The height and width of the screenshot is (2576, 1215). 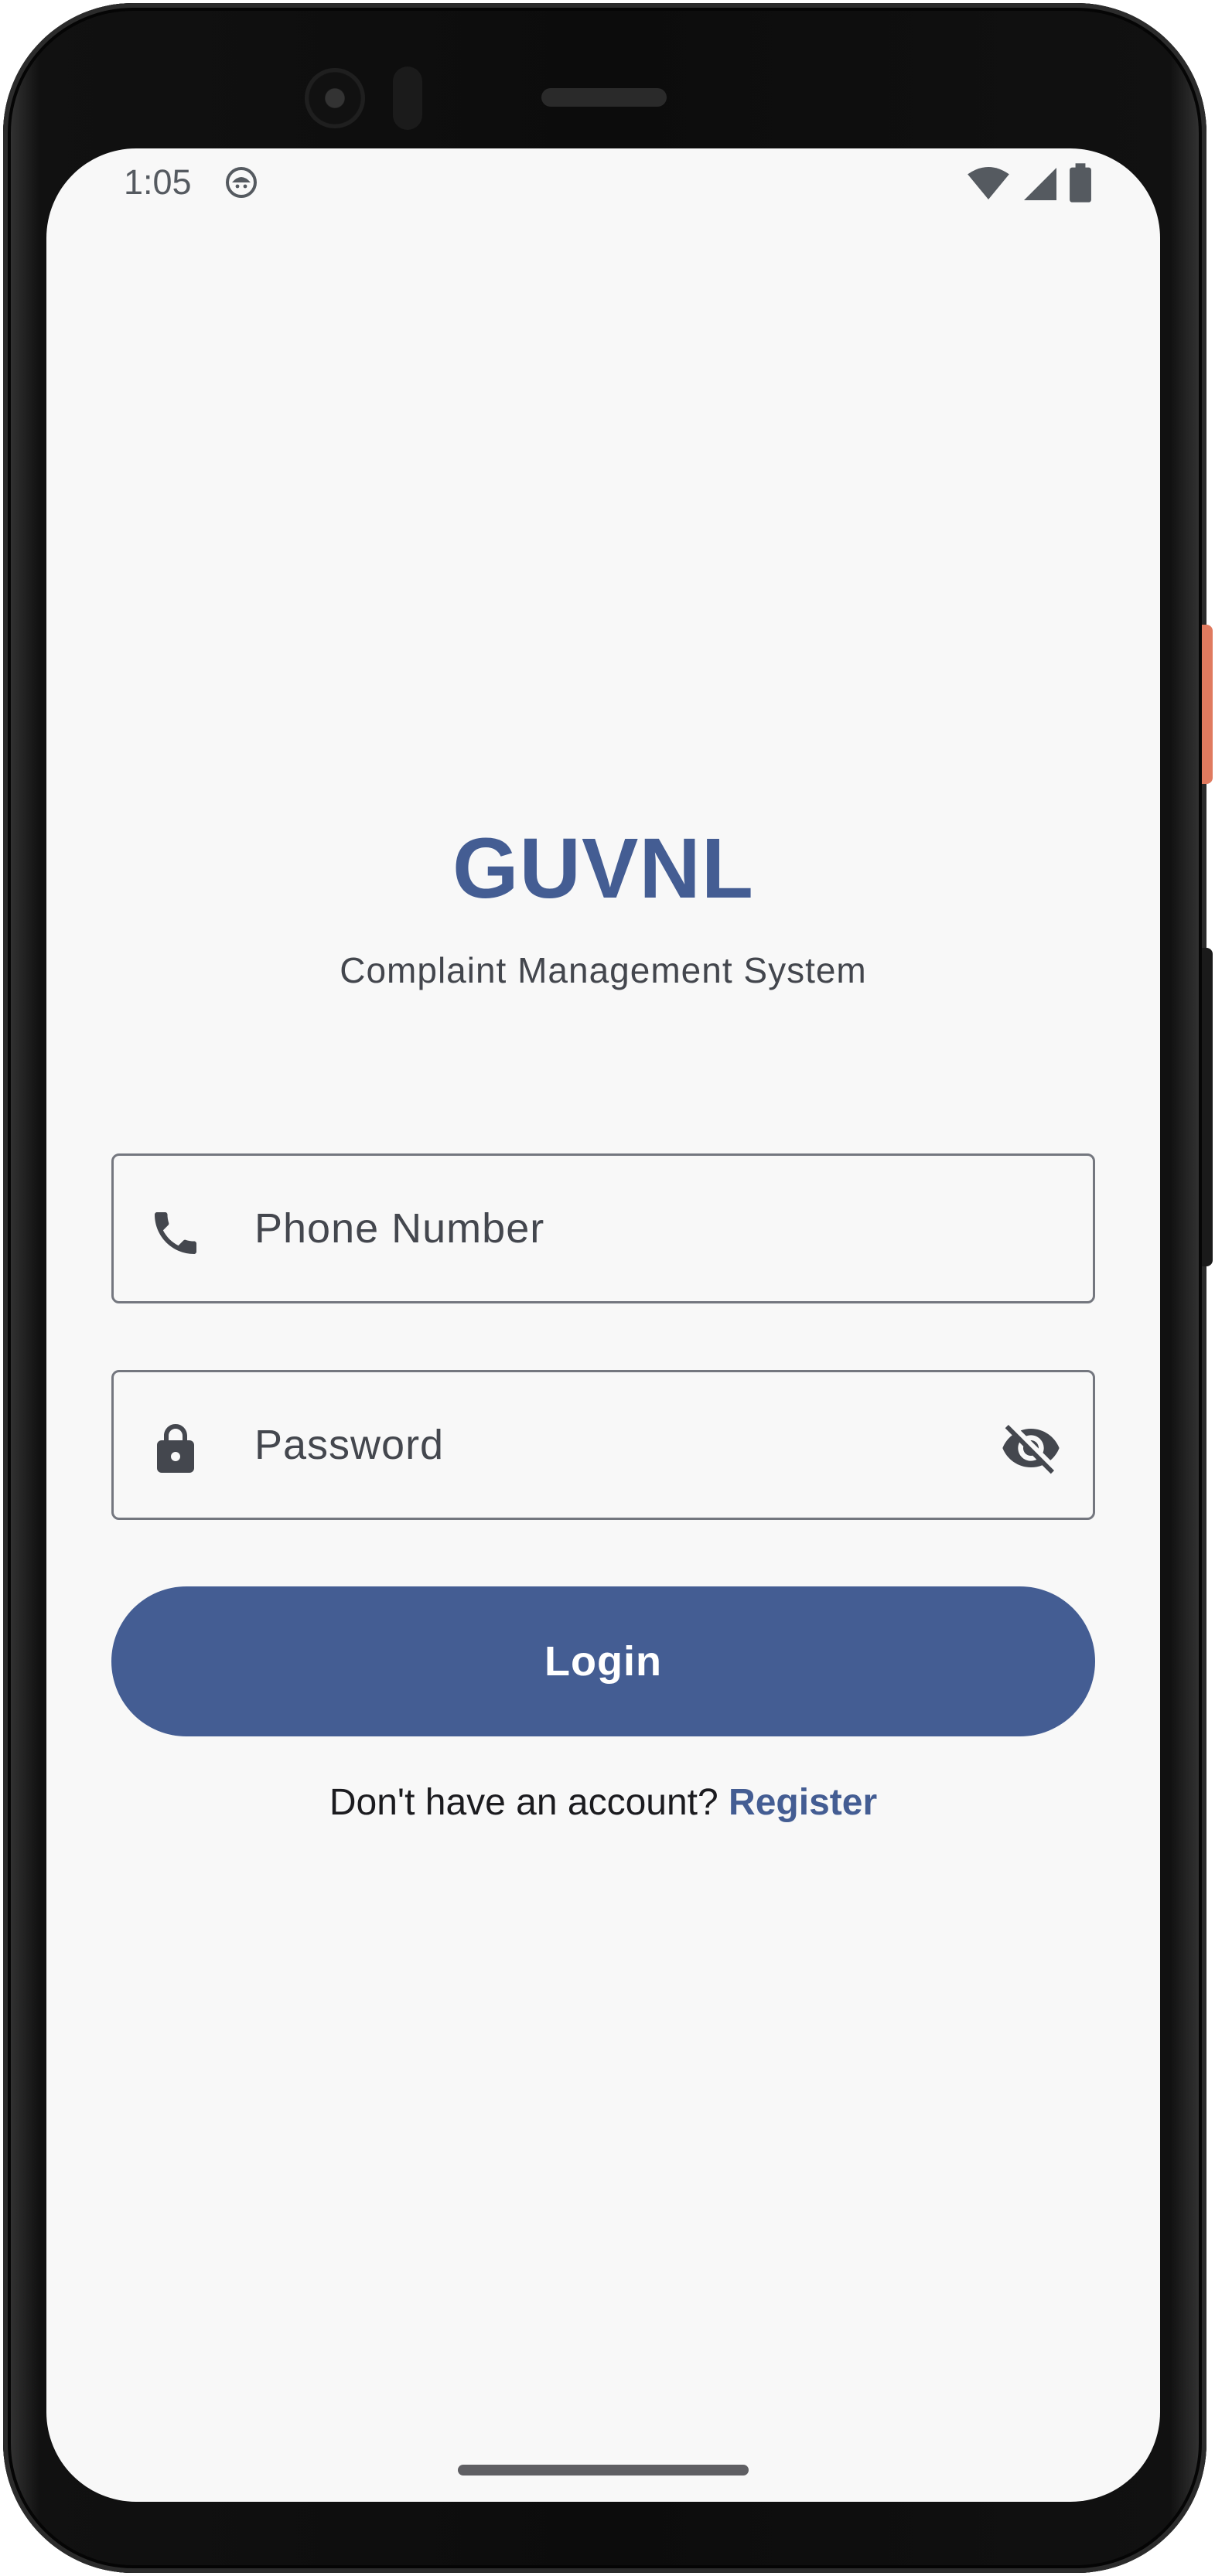 I want to click on login-button: Login, so click(x=603, y=1661).